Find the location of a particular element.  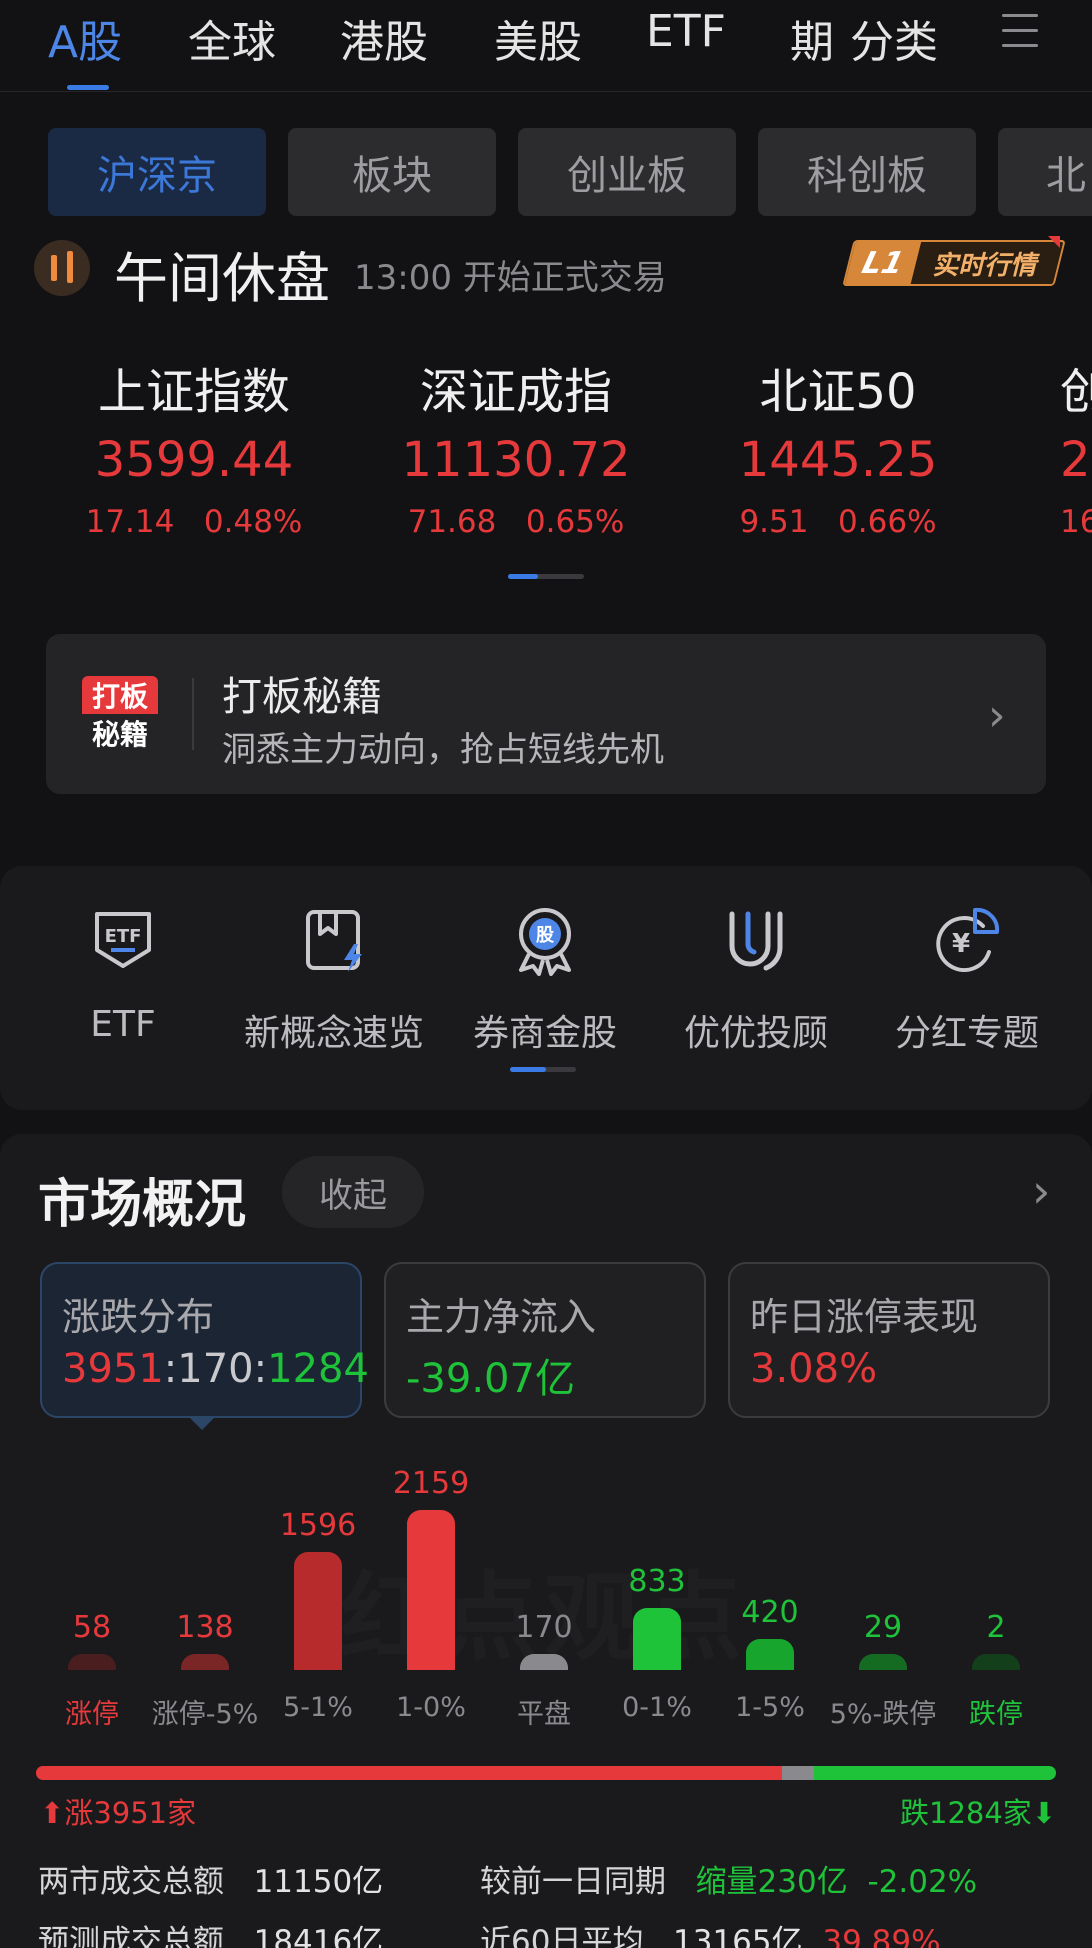

ratio-flat-segment is located at coordinates (797, 1773).